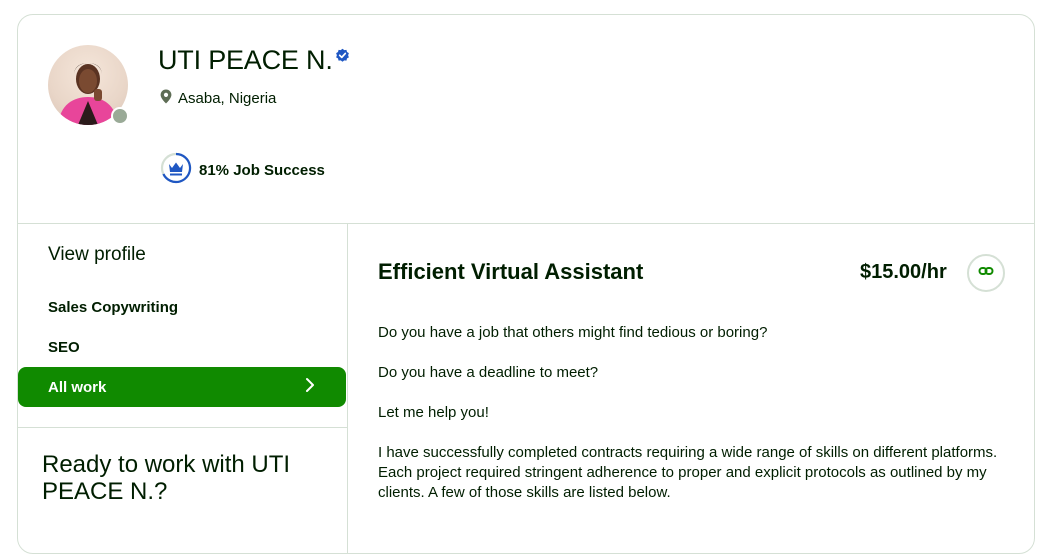 The width and height of the screenshot is (1053, 554). Describe the element at coordinates (903, 272) in the screenshot. I see `hourly-rate: $15.00/hr` at that location.